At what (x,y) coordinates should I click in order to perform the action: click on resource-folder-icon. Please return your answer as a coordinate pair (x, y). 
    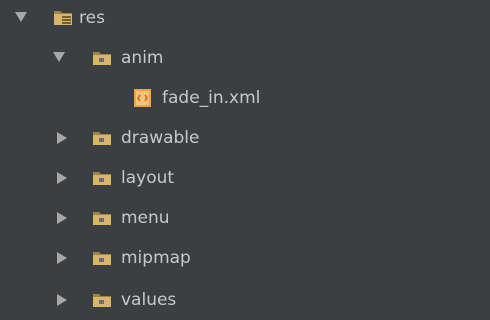
    Looking at the image, I should click on (63, 18).